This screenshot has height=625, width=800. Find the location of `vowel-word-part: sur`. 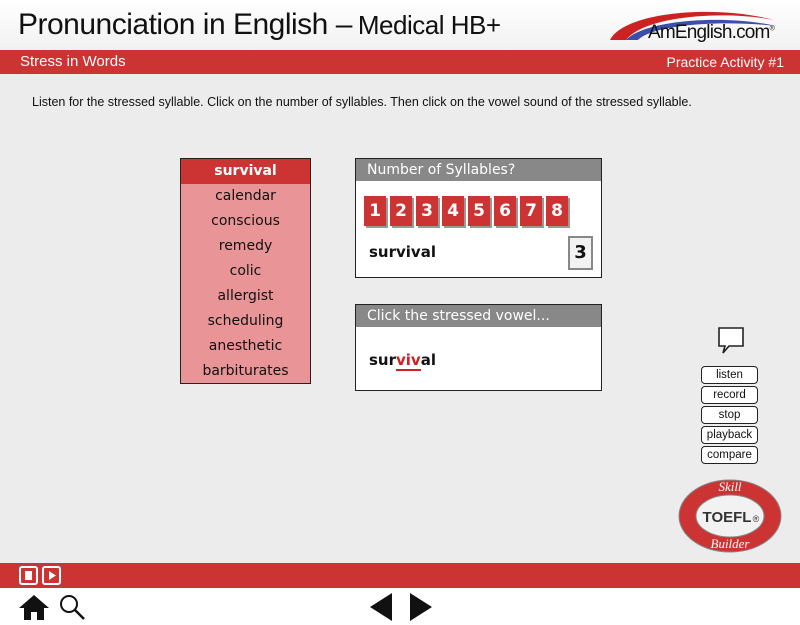

vowel-word-part: sur is located at coordinates (382, 360).